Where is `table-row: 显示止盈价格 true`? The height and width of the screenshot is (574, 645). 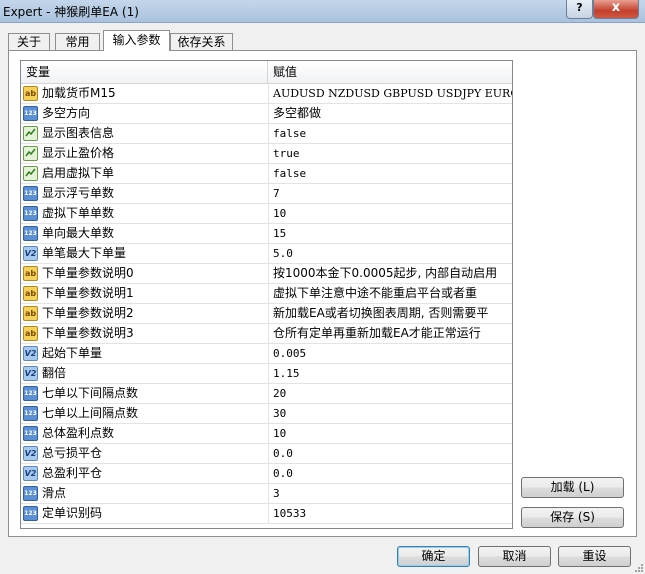
table-row: 显示止盈价格 true is located at coordinates (266, 154).